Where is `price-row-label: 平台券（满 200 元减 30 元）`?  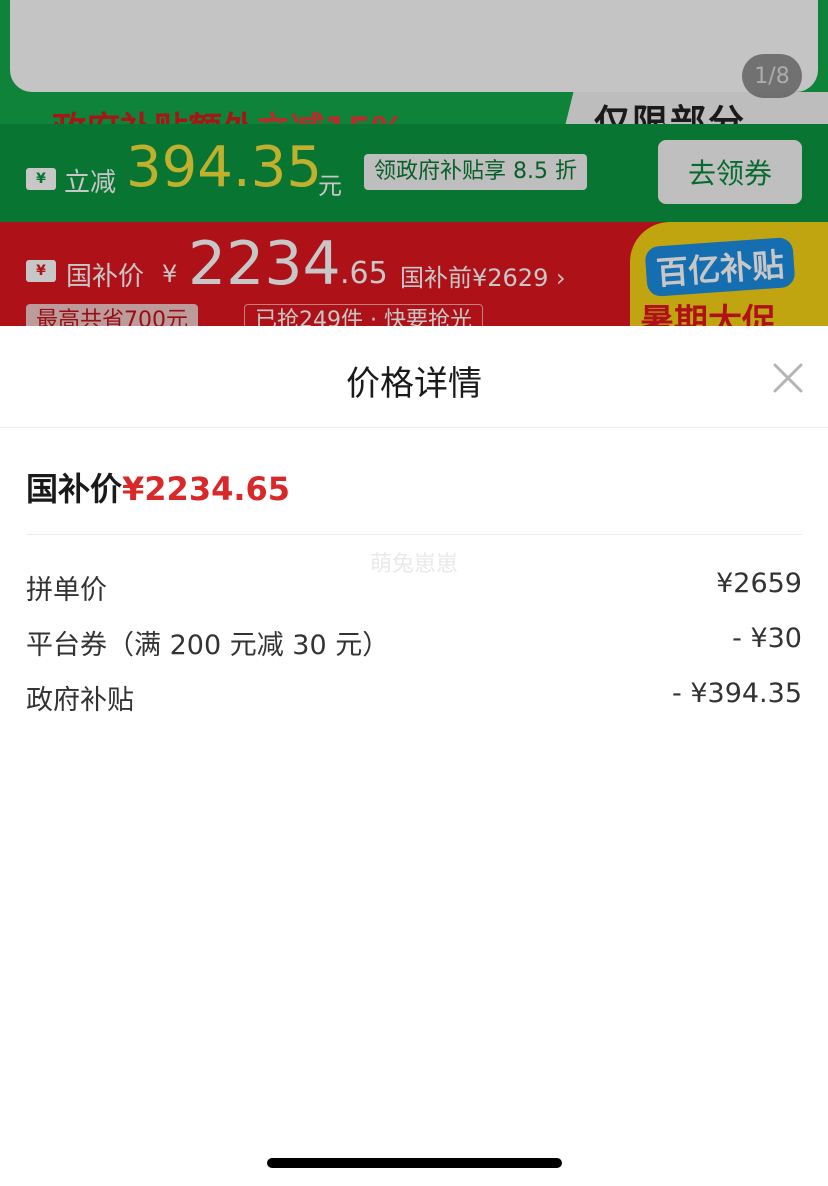 price-row-label: 平台券（满 200 元减 30 元） is located at coordinates (208, 645).